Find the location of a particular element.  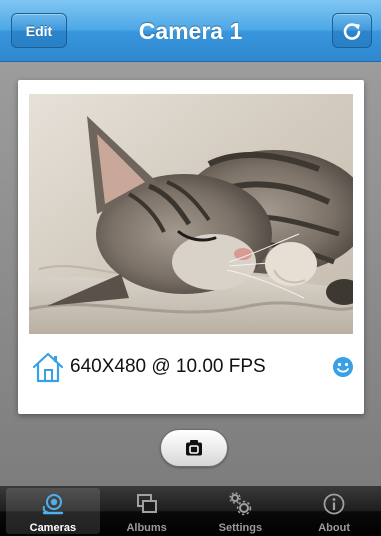

page-title: Camera 1 is located at coordinates (190, 31).